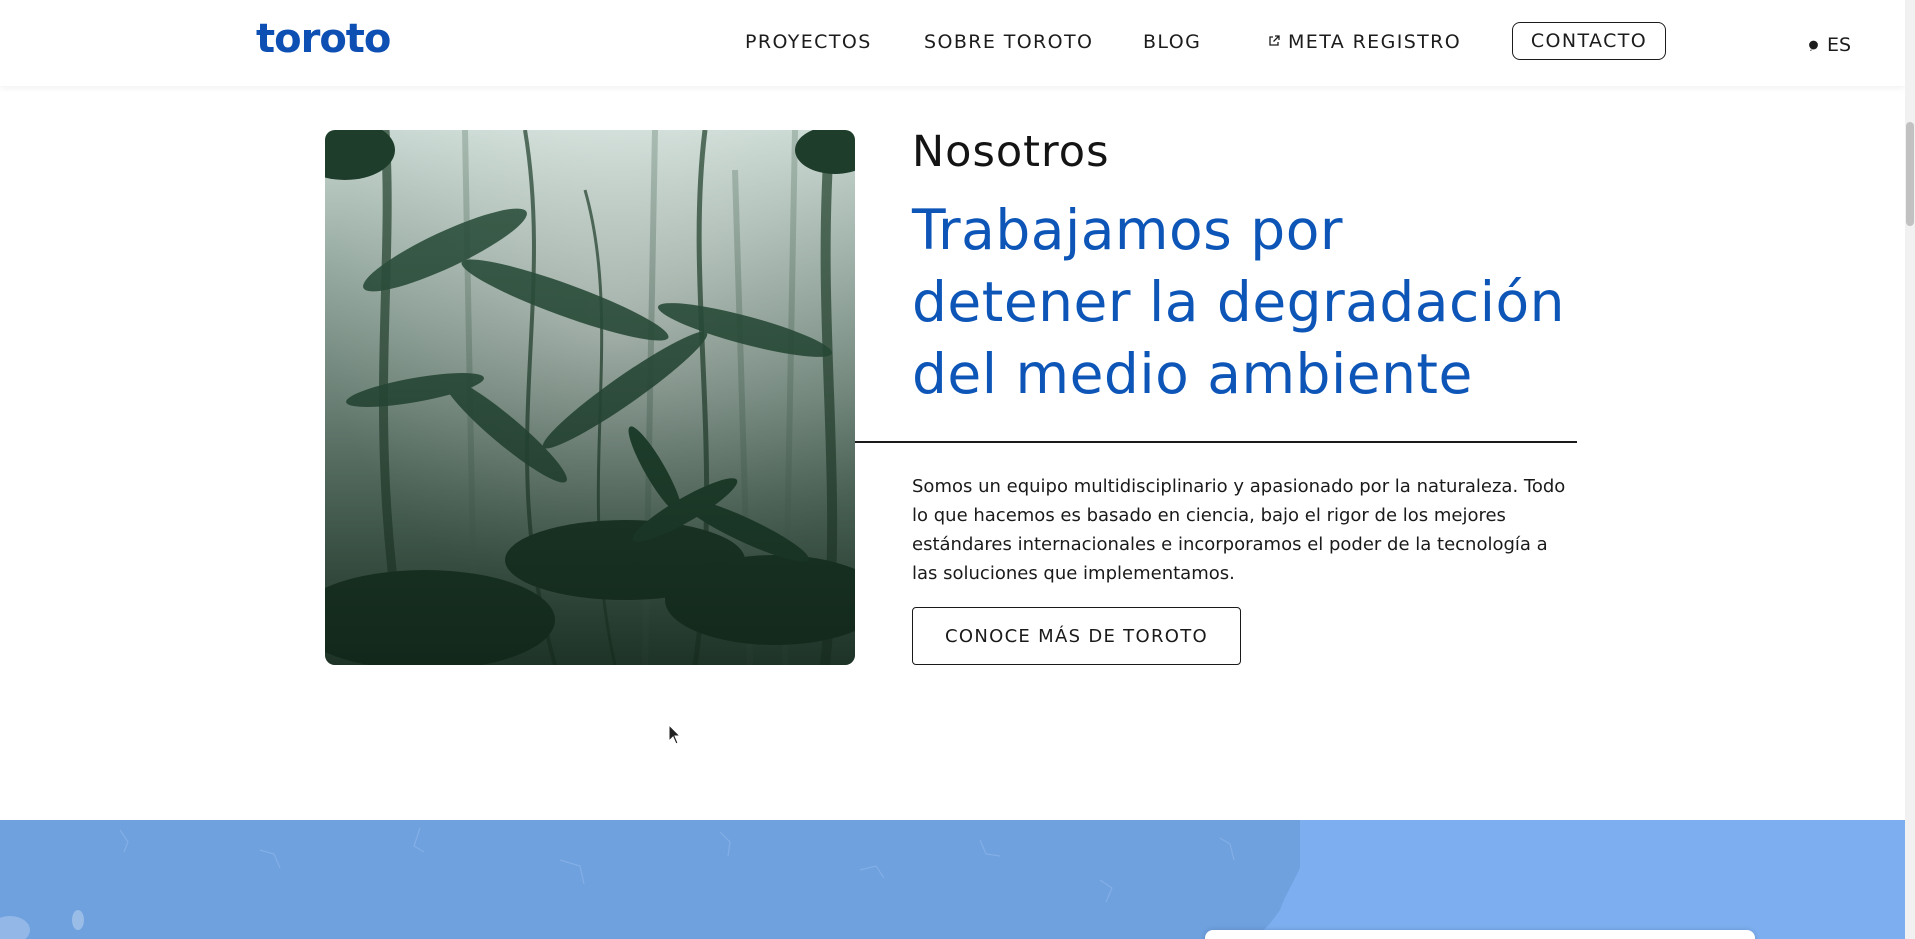 This screenshot has height=939, width=1915. What do you see at coordinates (675, 734) in the screenshot?
I see `mouse-cursor-icon` at bounding box center [675, 734].